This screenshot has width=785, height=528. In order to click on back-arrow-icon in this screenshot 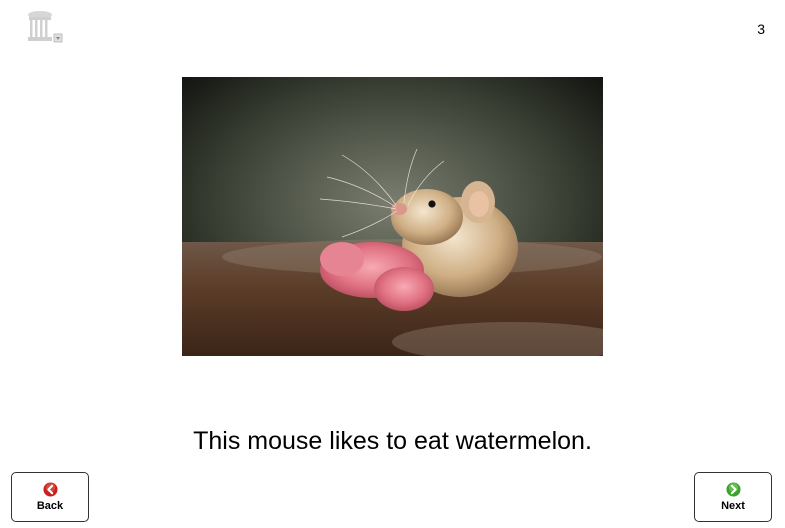, I will do `click(50, 489)`.